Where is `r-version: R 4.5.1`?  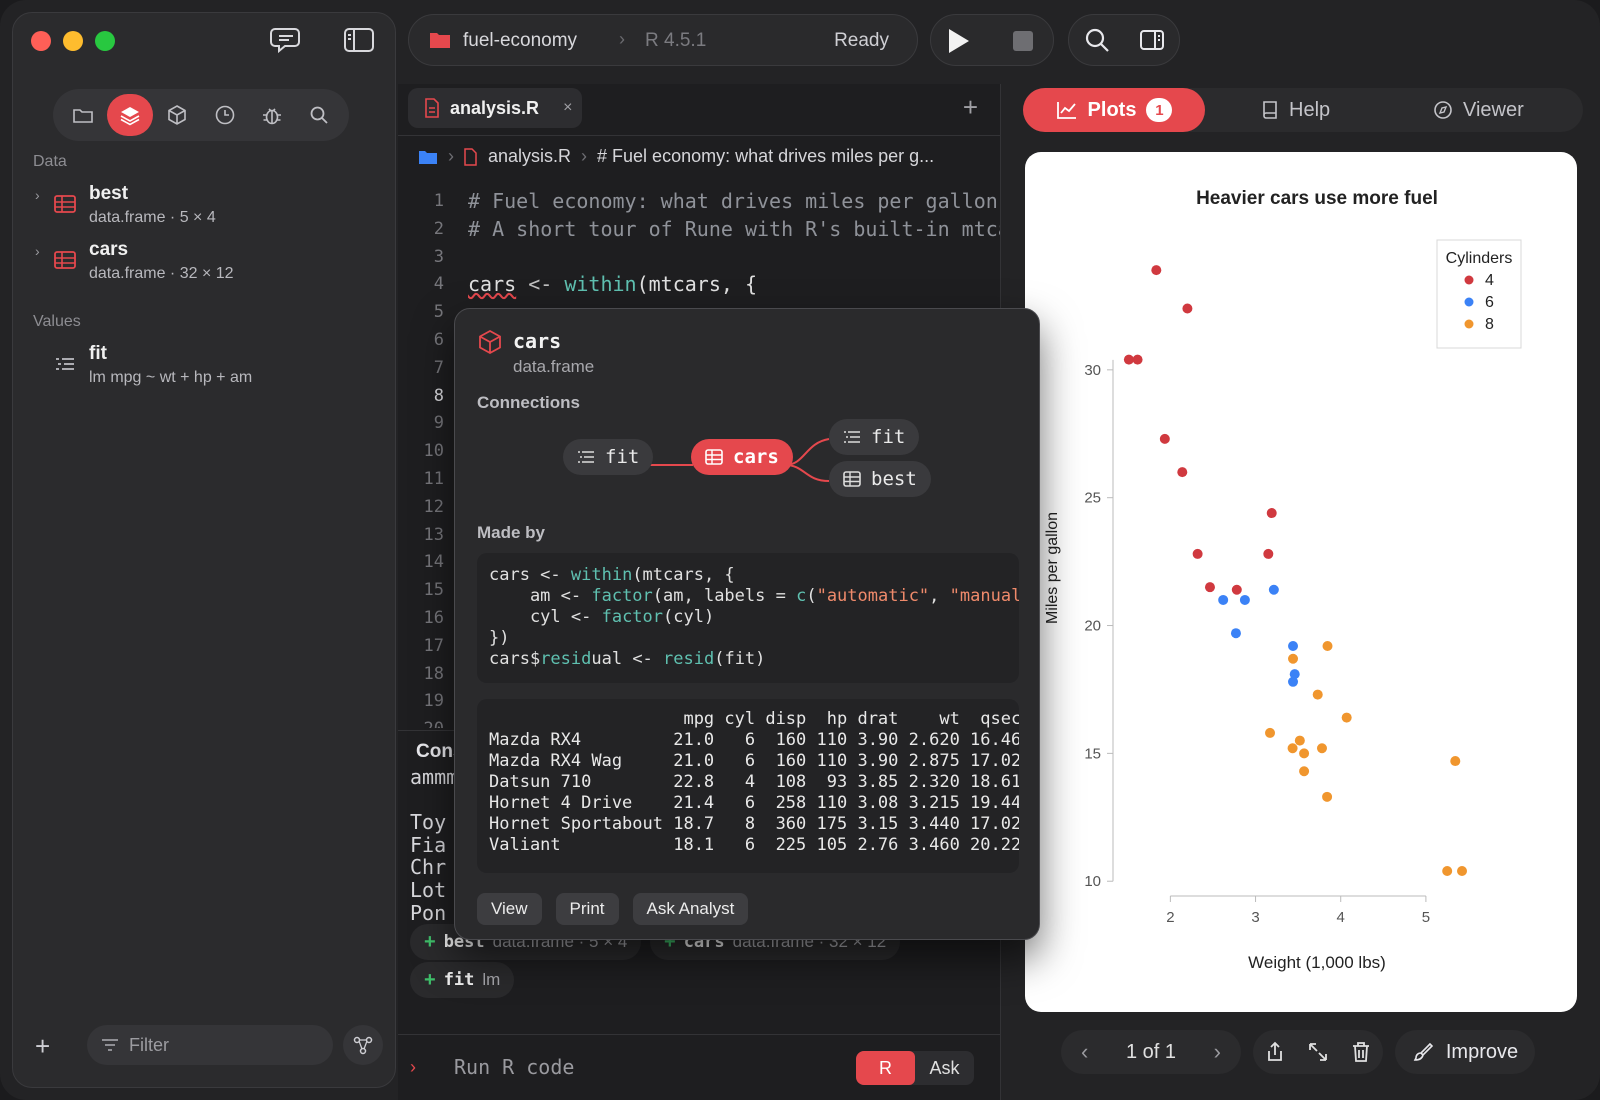 r-version: R 4.5.1 is located at coordinates (676, 40).